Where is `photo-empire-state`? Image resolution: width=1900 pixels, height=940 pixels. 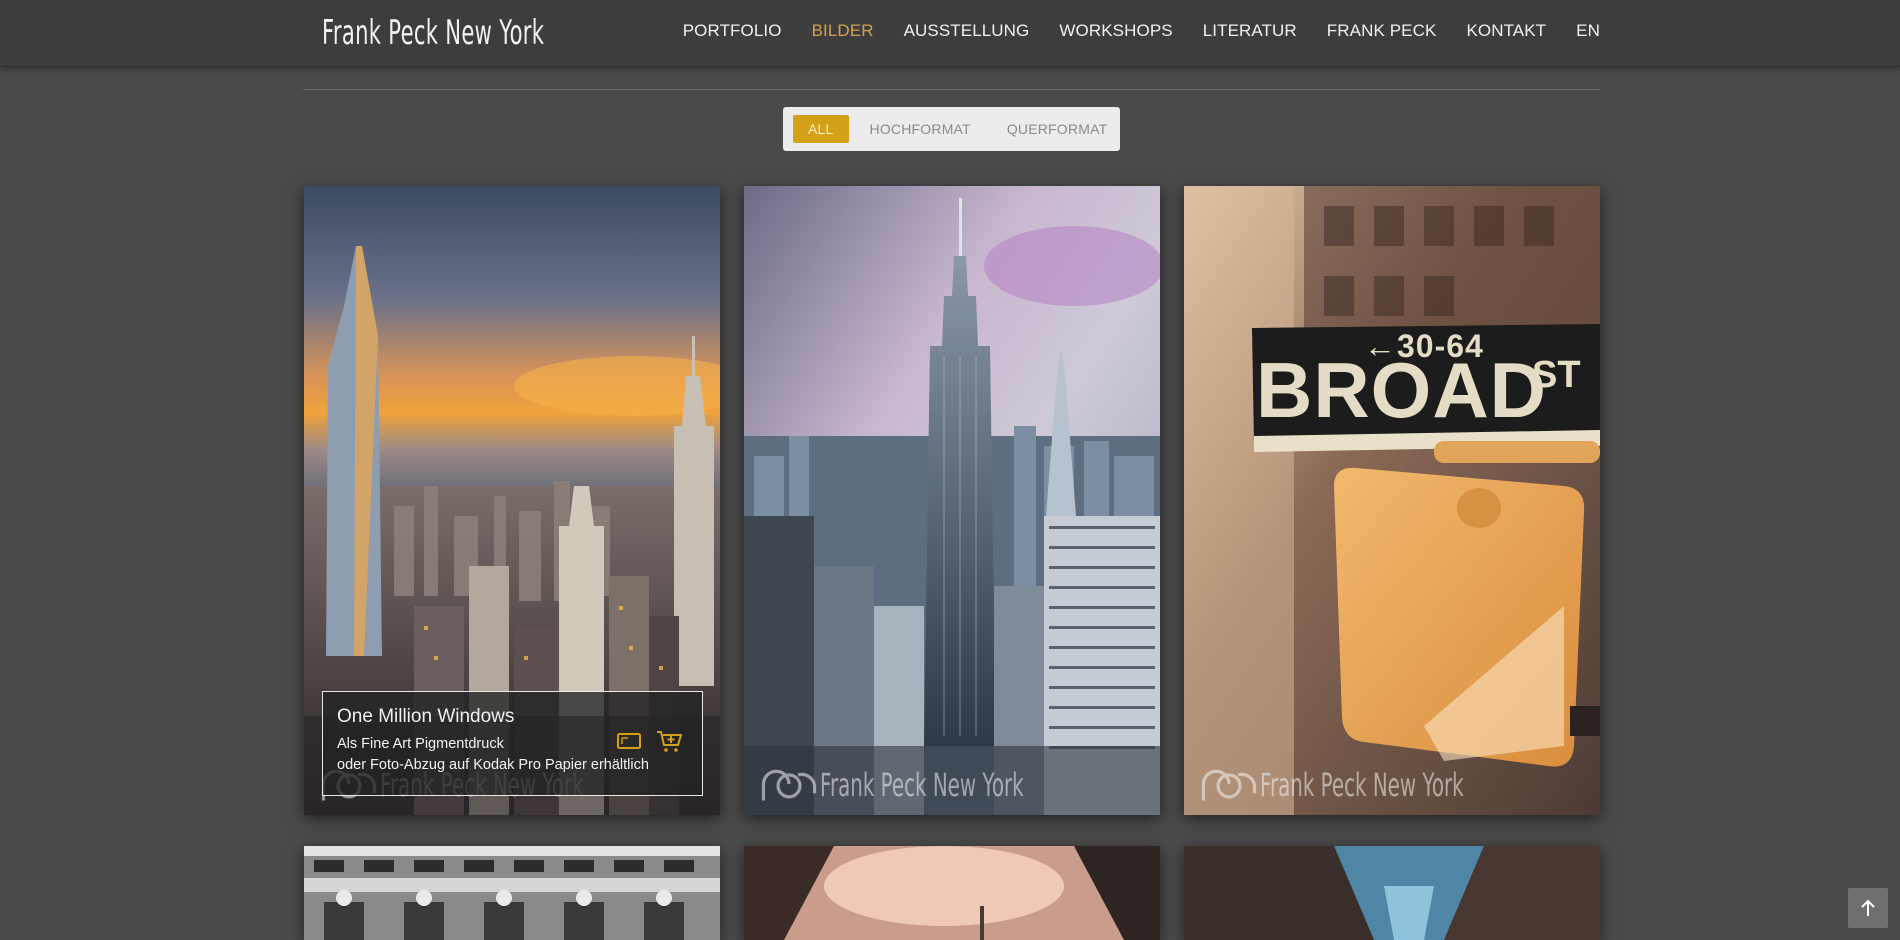
photo-empire-state is located at coordinates (952, 500).